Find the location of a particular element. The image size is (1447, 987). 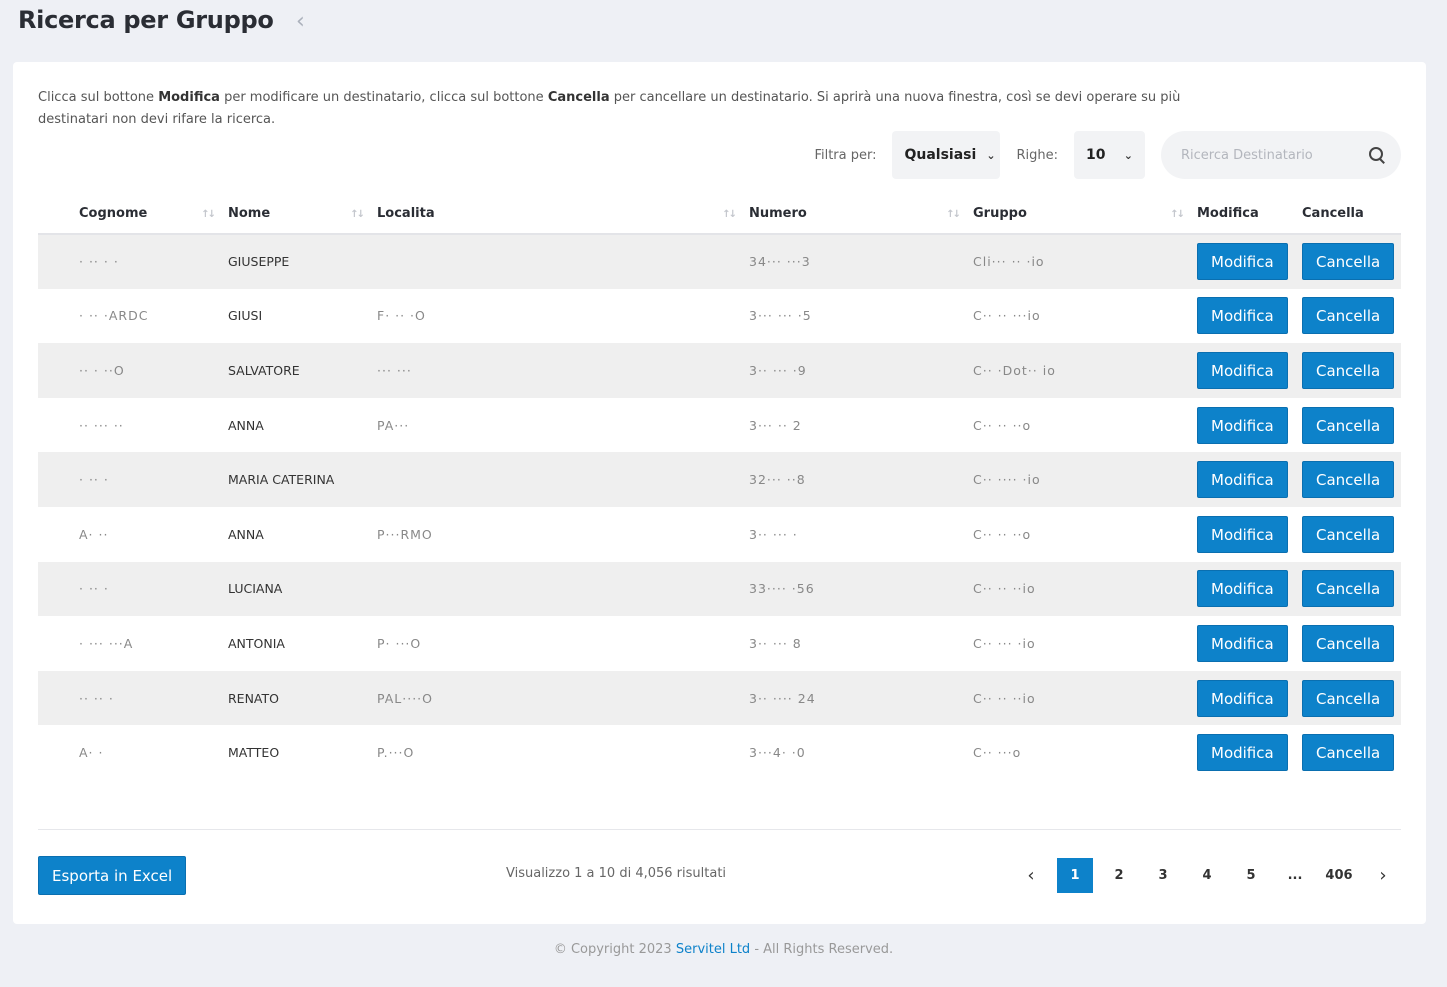

header-localita-label: Localita is located at coordinates (406, 213).